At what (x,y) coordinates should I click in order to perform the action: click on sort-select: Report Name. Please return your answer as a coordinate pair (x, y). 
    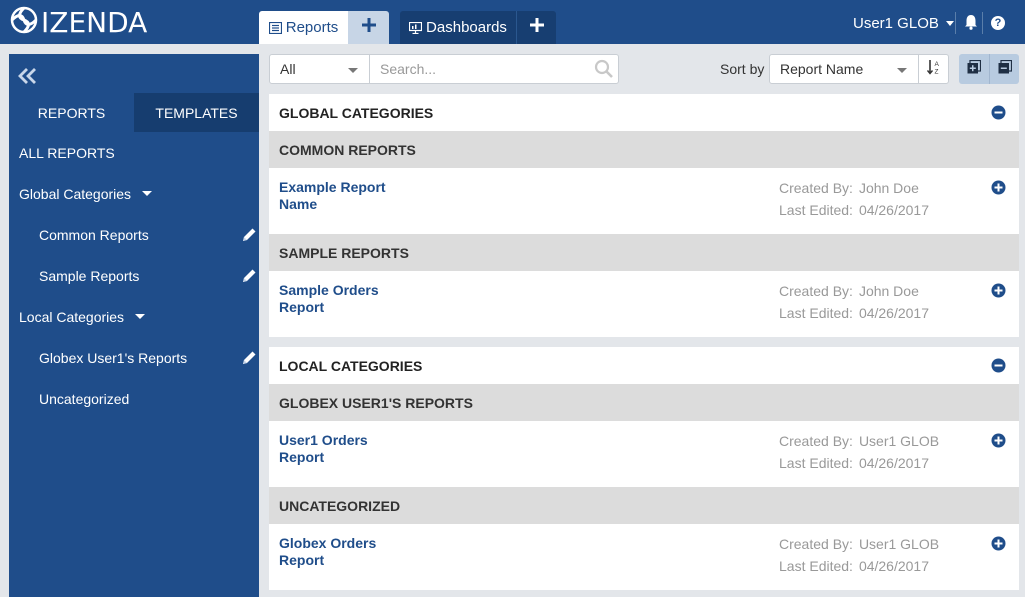
    Looking at the image, I should click on (844, 69).